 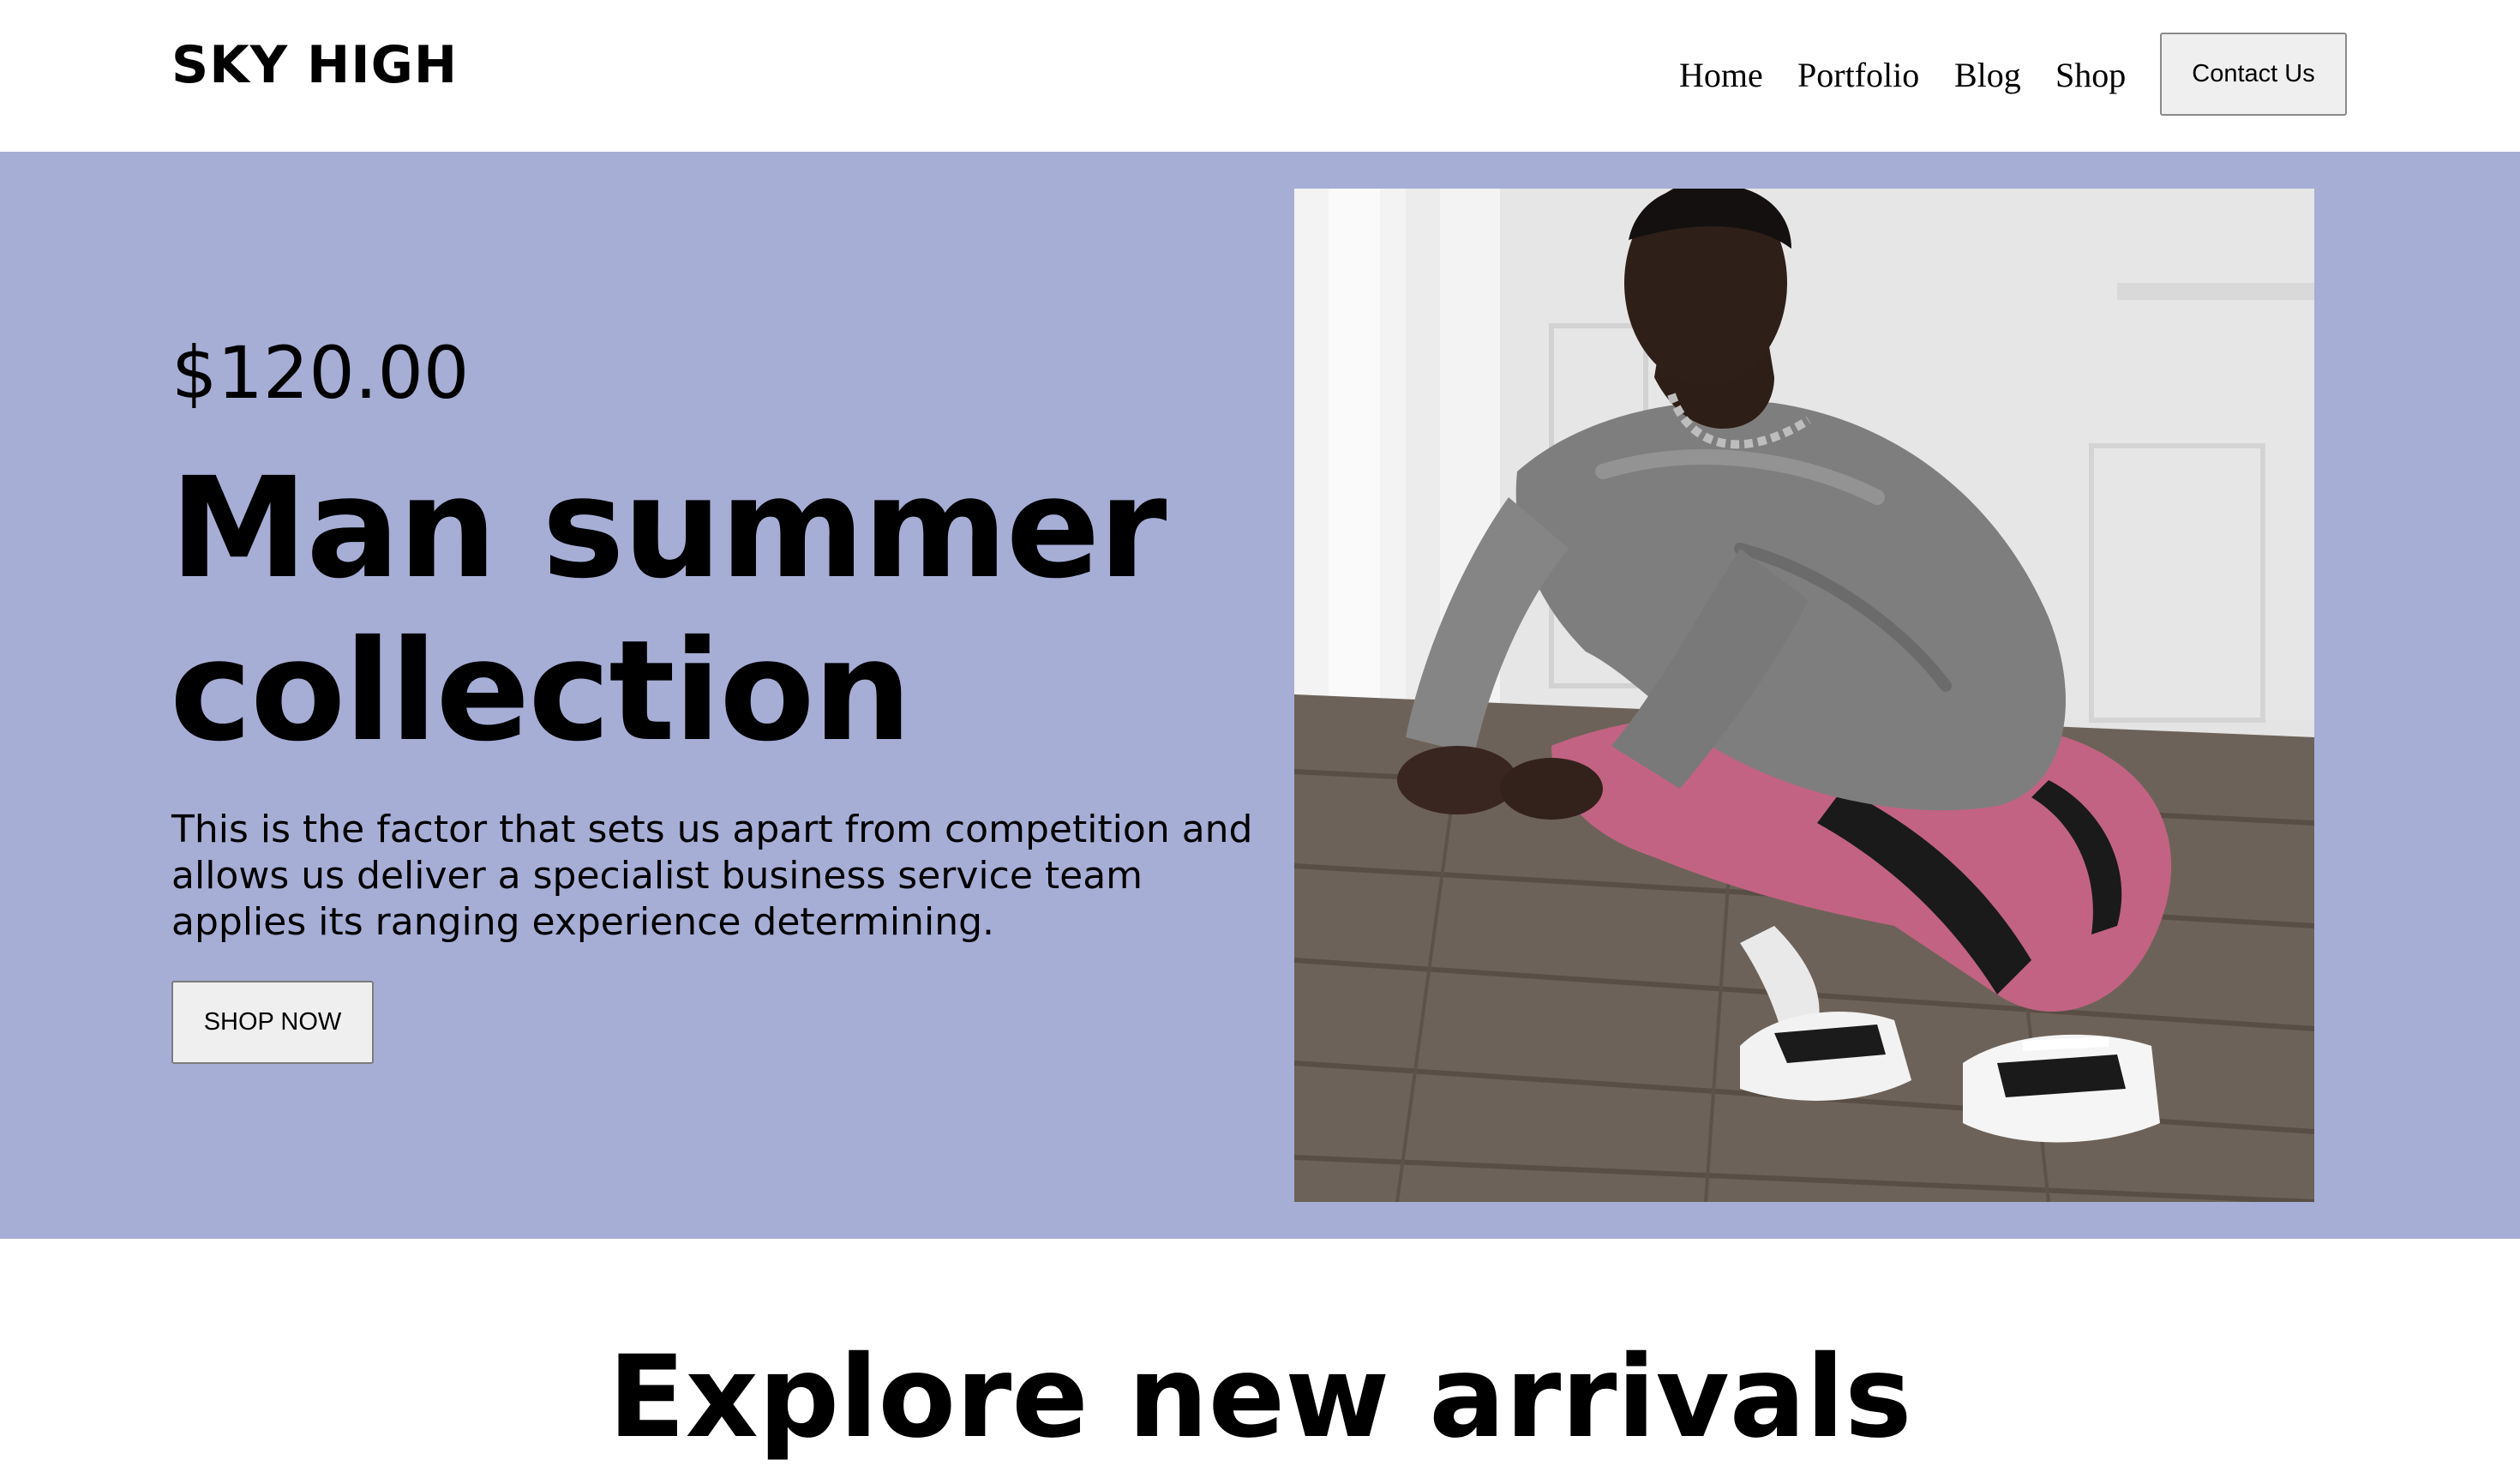 What do you see at coordinates (1721, 75) in the screenshot?
I see `nav-link-home: Home` at bounding box center [1721, 75].